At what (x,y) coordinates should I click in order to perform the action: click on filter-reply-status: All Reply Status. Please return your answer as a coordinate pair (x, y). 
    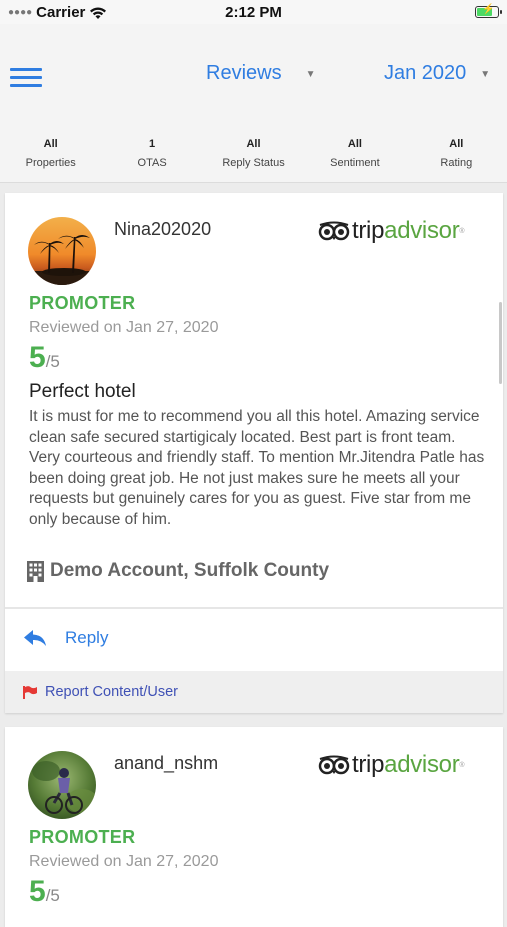
    Looking at the image, I should click on (253, 154).